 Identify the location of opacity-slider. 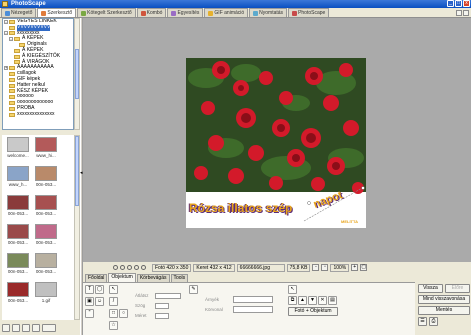
(168, 296).